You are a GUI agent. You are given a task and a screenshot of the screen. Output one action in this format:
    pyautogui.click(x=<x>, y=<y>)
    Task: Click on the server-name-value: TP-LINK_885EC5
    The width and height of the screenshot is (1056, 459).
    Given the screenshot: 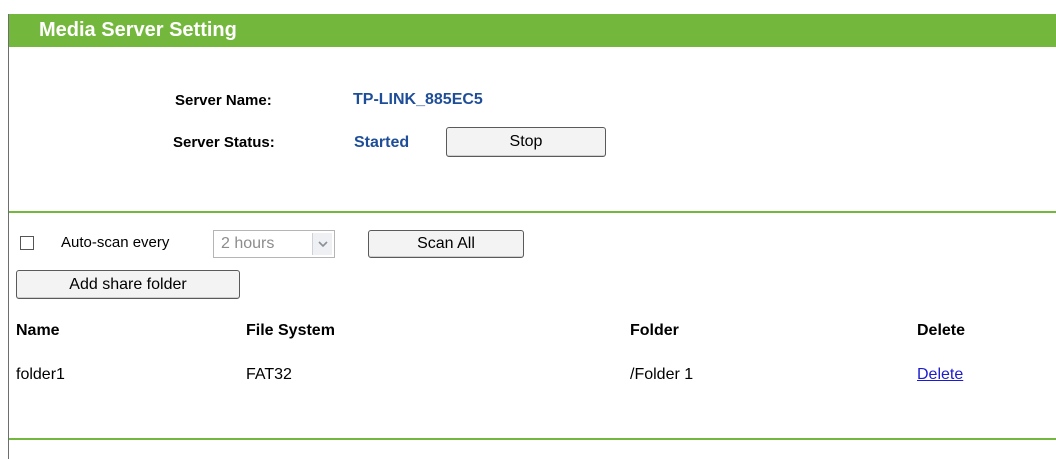 What is the action you would take?
    pyautogui.click(x=418, y=99)
    